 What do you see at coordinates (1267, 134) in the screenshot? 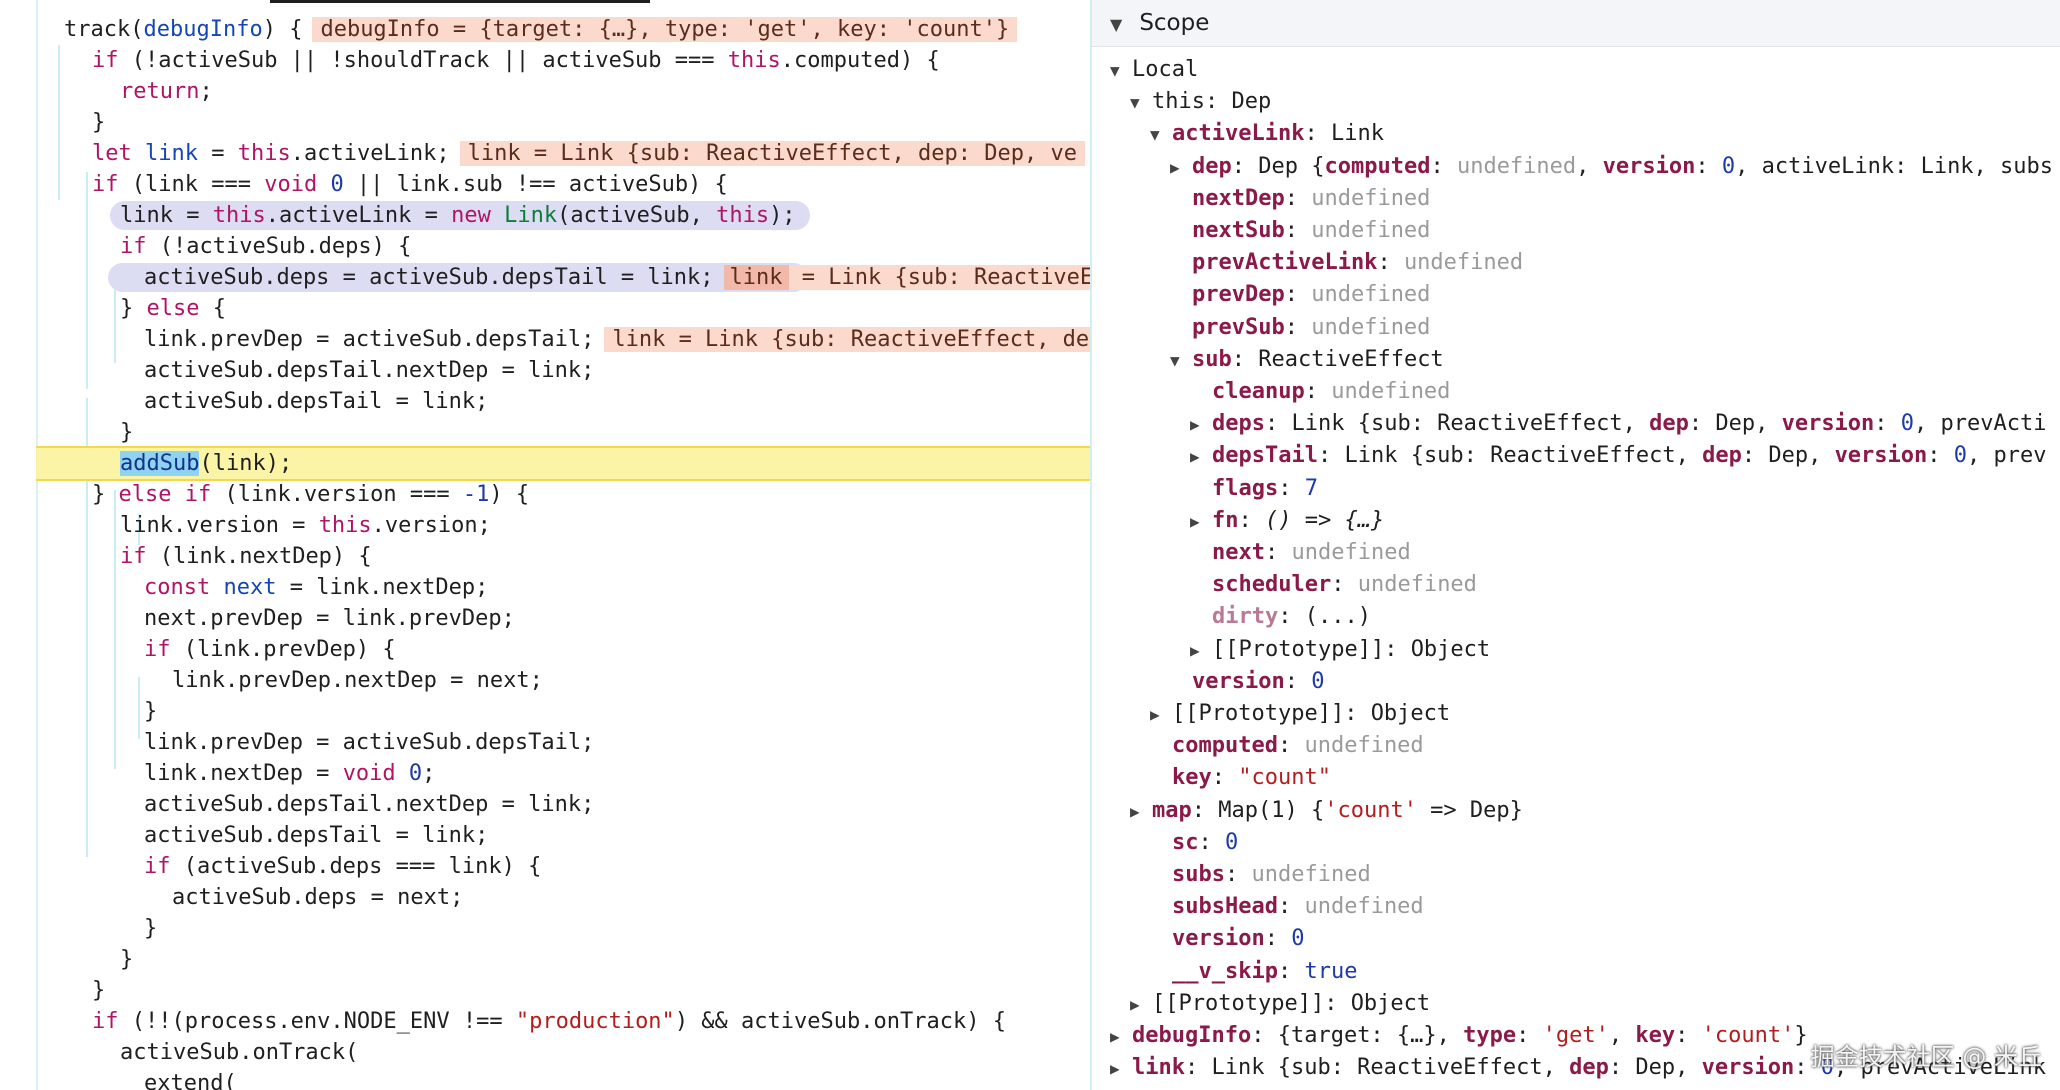
I see `scope-property-row: ▼ activeLink: Link` at bounding box center [1267, 134].